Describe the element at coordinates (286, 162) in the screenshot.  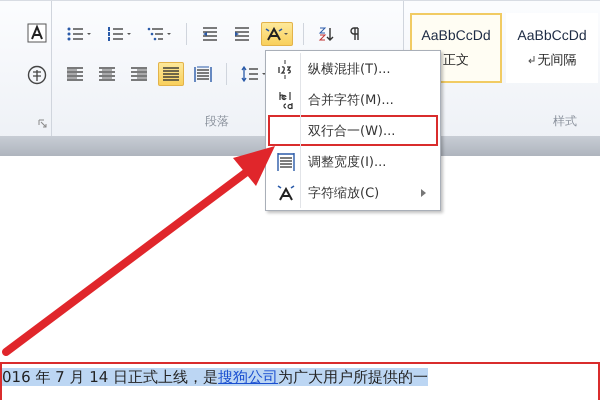
I see `adjust-width-icon` at that location.